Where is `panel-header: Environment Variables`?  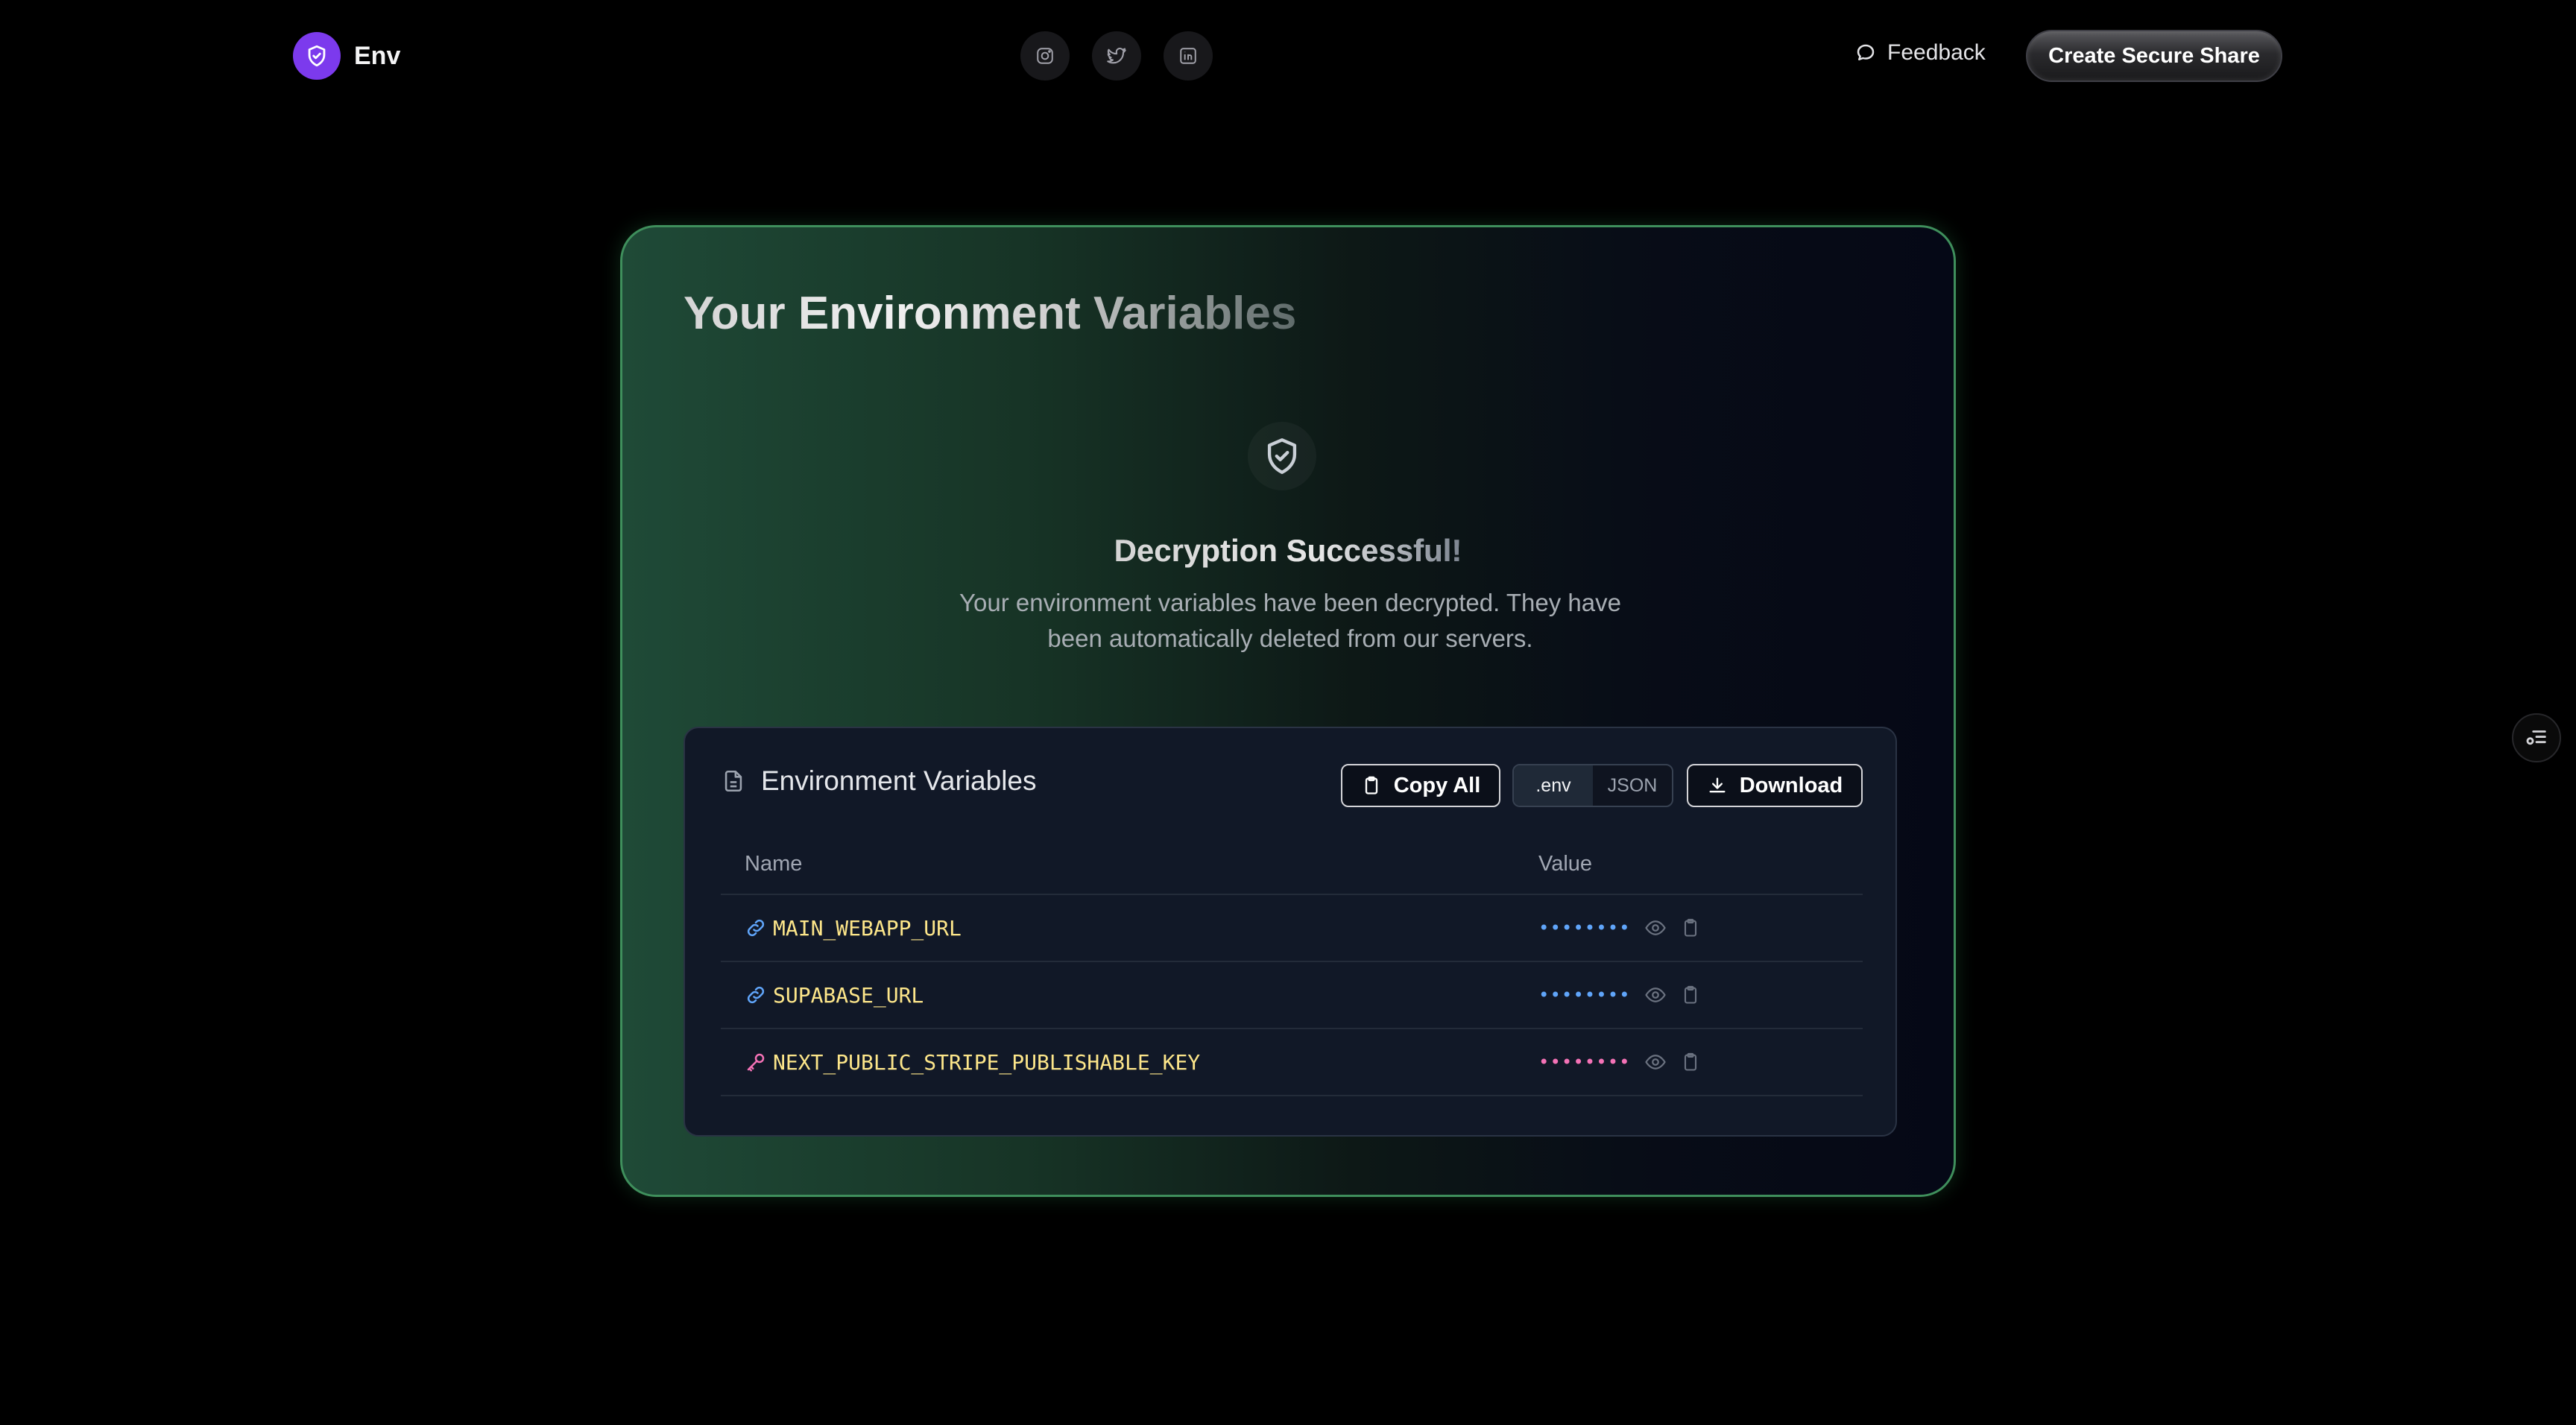
panel-header: Environment Variables is located at coordinates (879, 781).